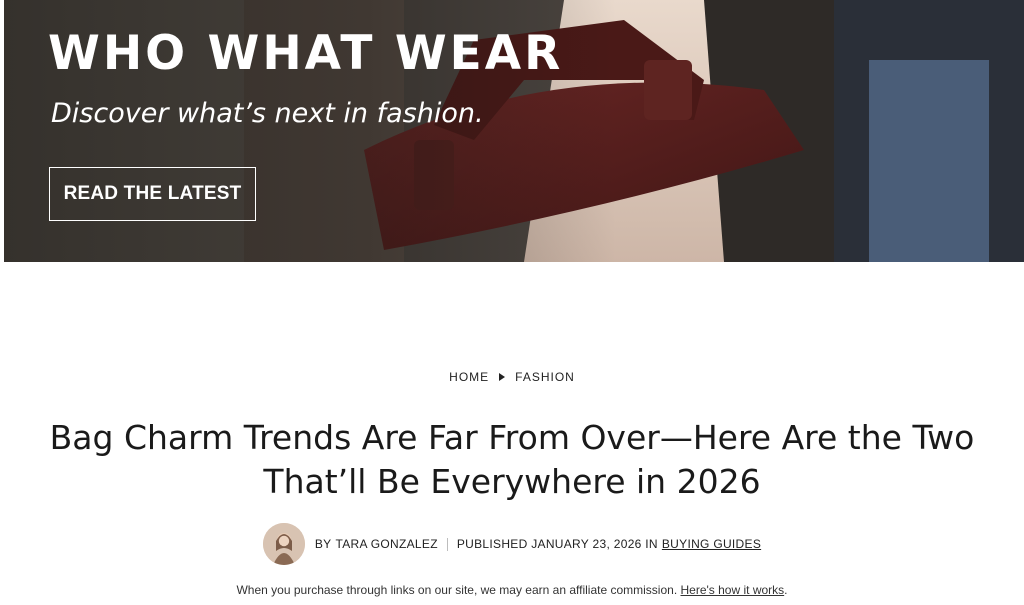 This screenshot has height=605, width=1024. What do you see at coordinates (283, 544) in the screenshot?
I see `author-avatar` at bounding box center [283, 544].